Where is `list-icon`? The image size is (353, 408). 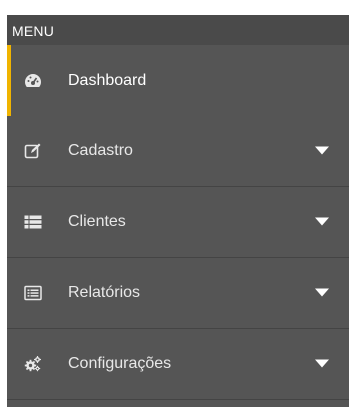 list-icon is located at coordinates (33, 222).